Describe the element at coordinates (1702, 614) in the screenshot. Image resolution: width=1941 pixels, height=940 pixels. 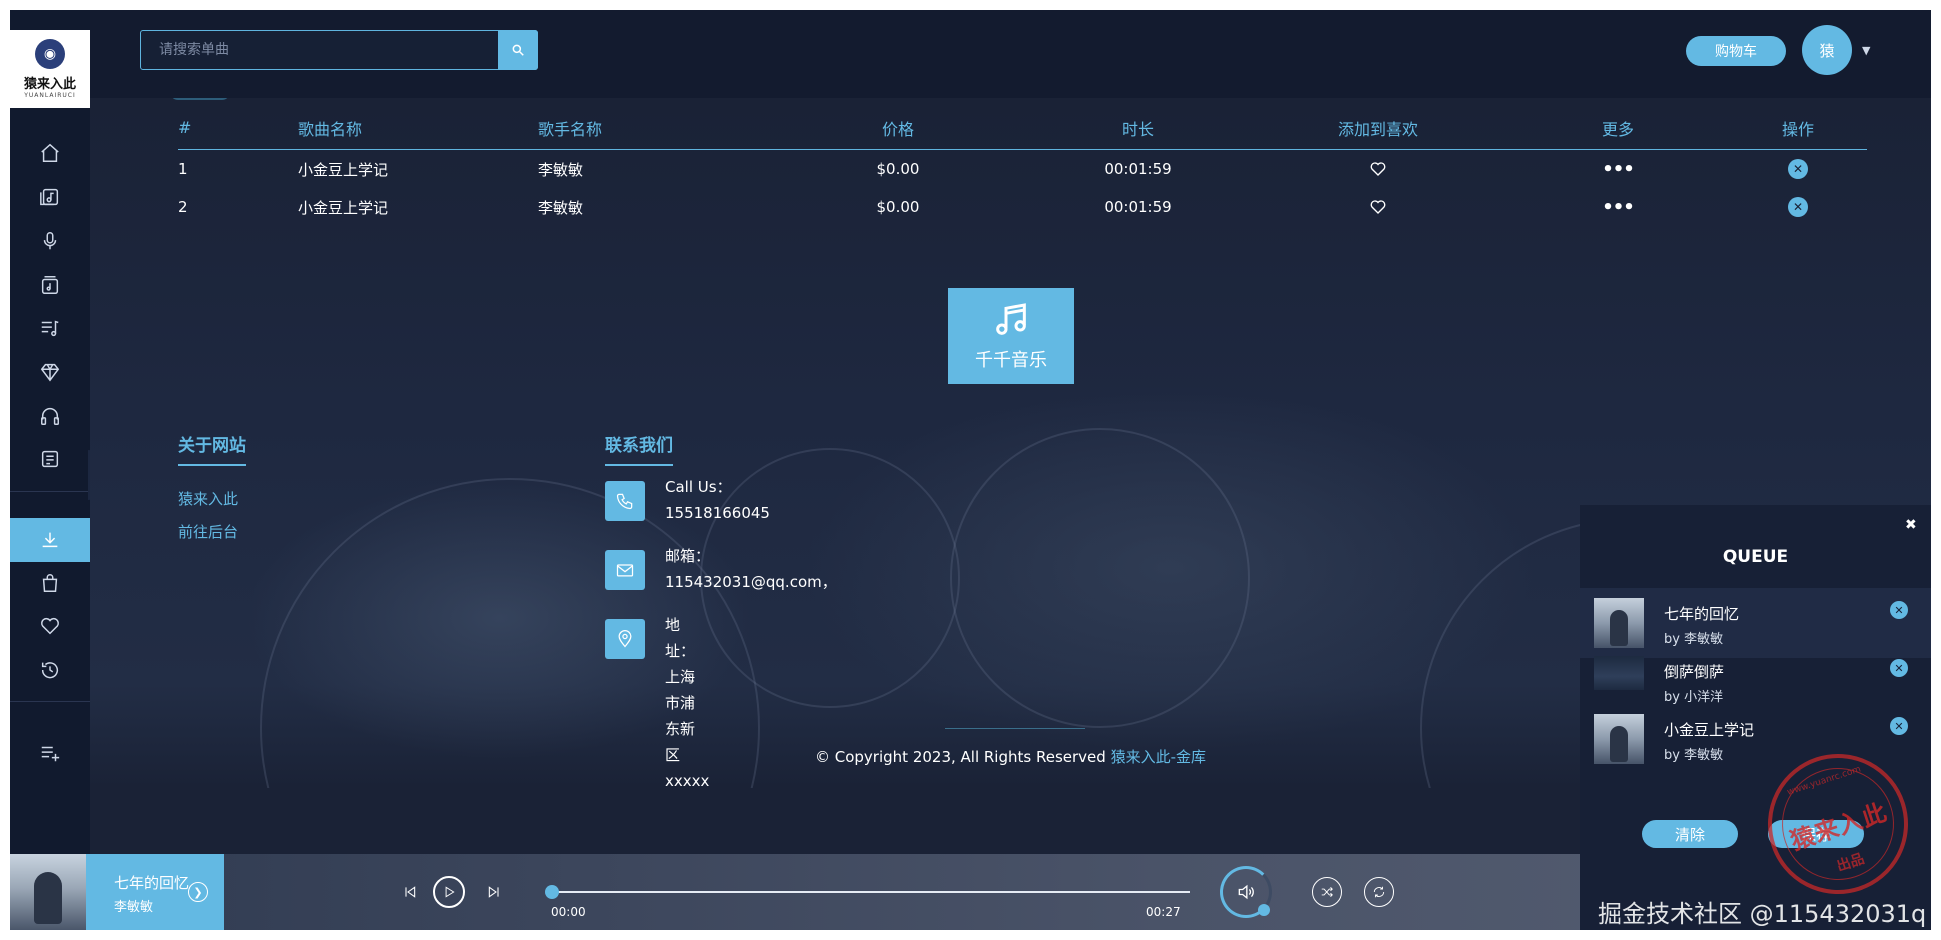
I see `queue-item-name: 七年的回忆` at that location.